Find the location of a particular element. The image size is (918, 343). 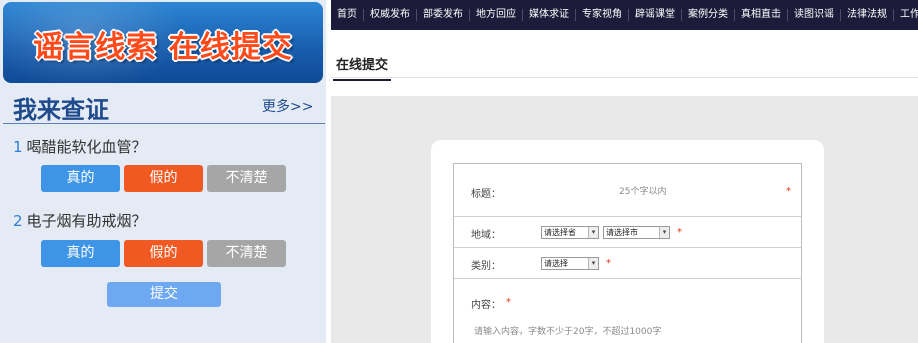

q2-true-button: 真的 is located at coordinates (80, 253).